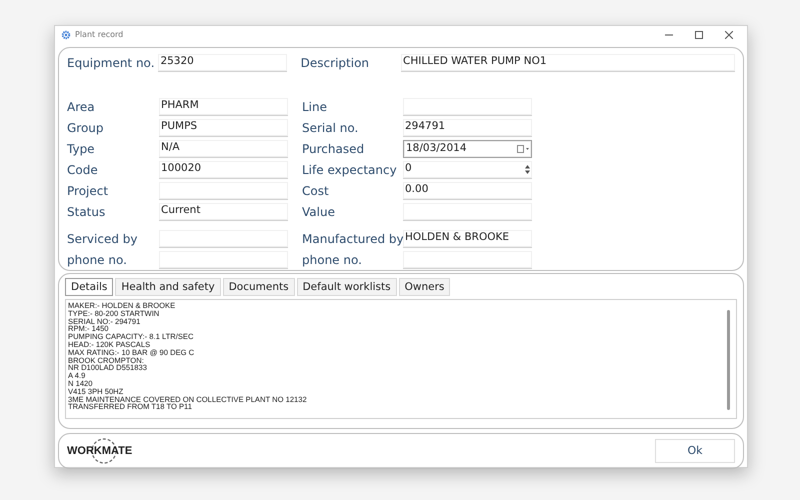 The width and height of the screenshot is (800, 500). I want to click on input-field: Current, so click(223, 211).